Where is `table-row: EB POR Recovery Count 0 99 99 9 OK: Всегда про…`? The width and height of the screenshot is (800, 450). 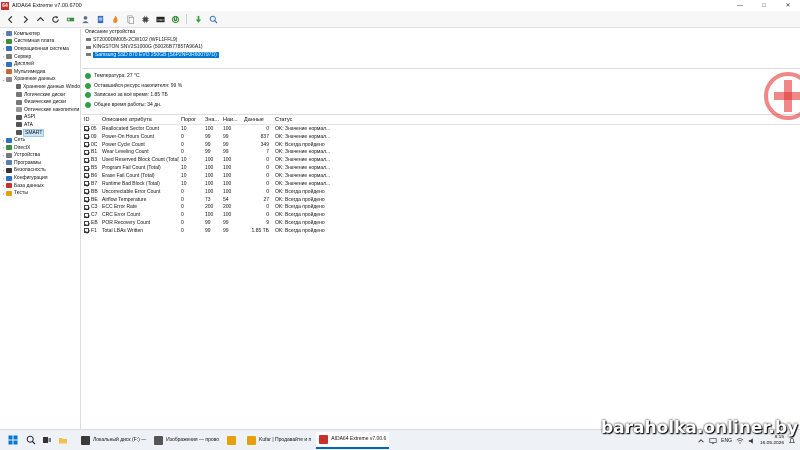
table-row: EB POR Recovery Count 0 99 99 9 OK: Всегда про… is located at coordinates (441, 223).